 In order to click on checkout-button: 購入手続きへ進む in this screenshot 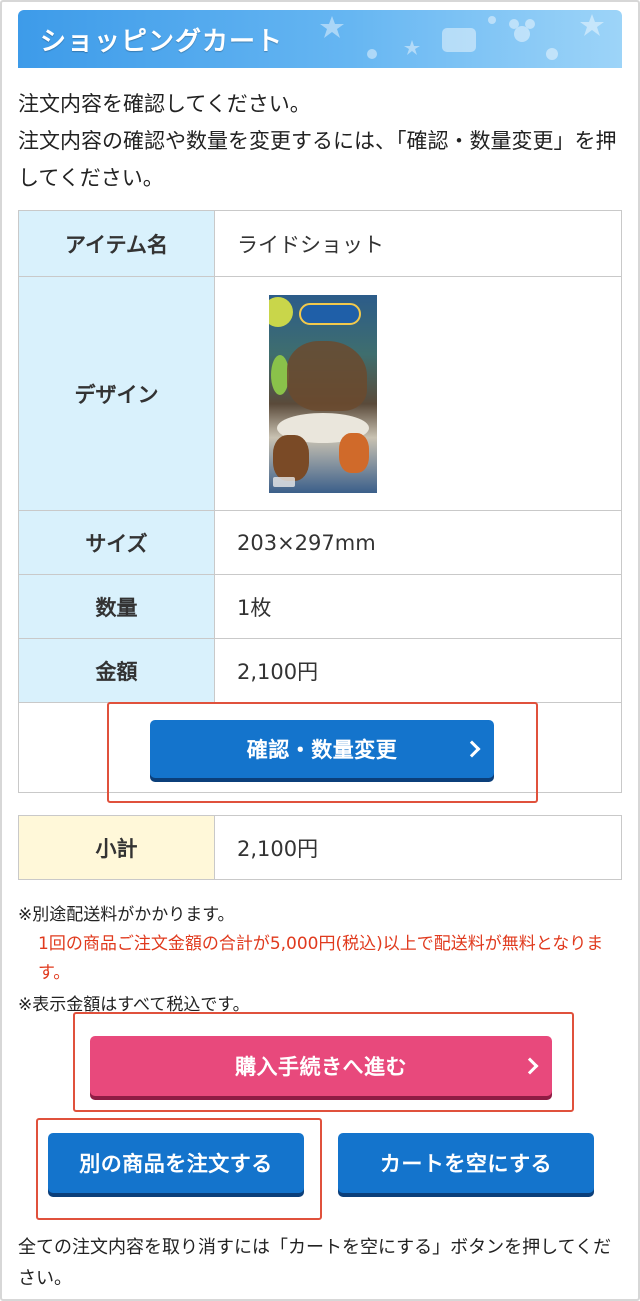, I will do `click(321, 1066)`.